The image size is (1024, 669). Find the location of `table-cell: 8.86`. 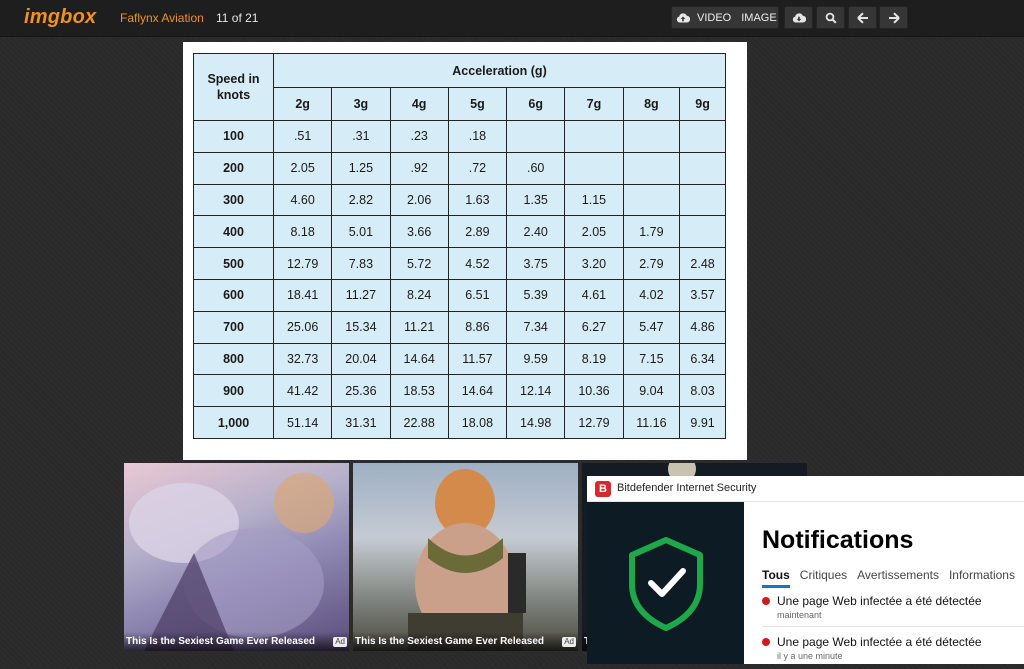

table-cell: 8.86 is located at coordinates (477, 327).